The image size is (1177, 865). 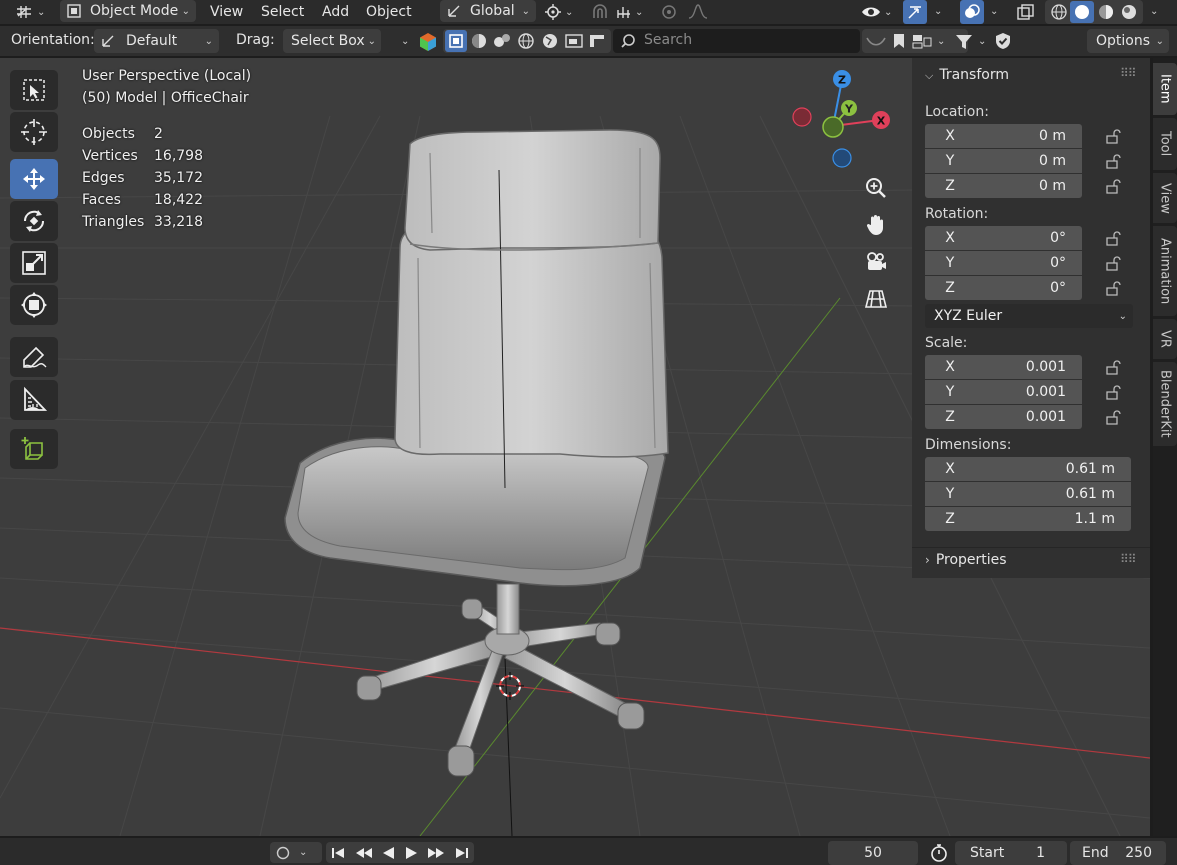 I want to click on filter-funnel-icon, so click(x=964, y=42).